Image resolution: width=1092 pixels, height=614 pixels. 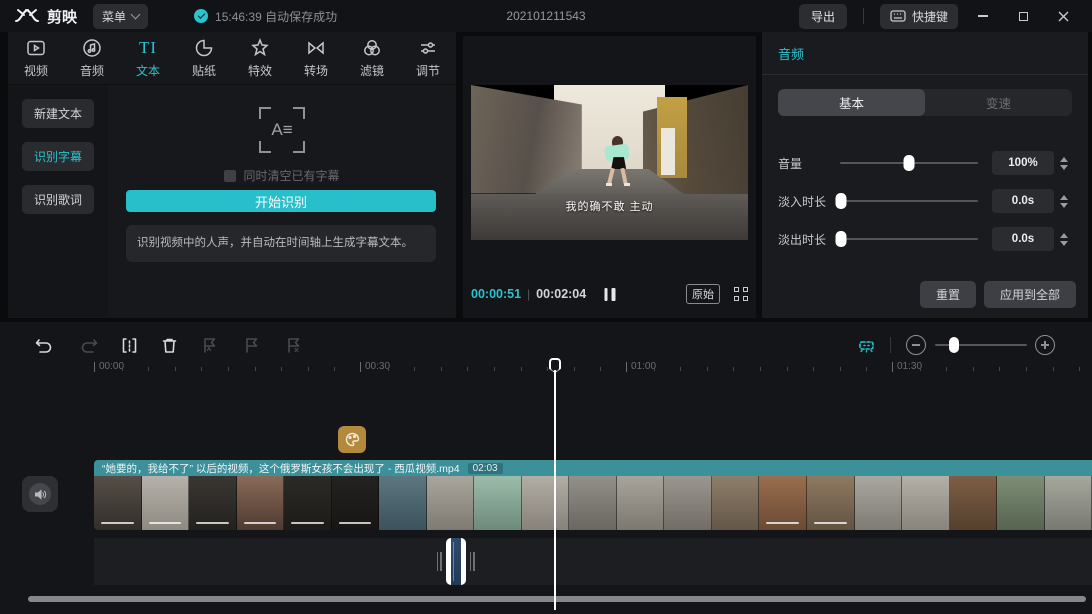 I want to click on fade-out-slider, so click(x=906, y=239).